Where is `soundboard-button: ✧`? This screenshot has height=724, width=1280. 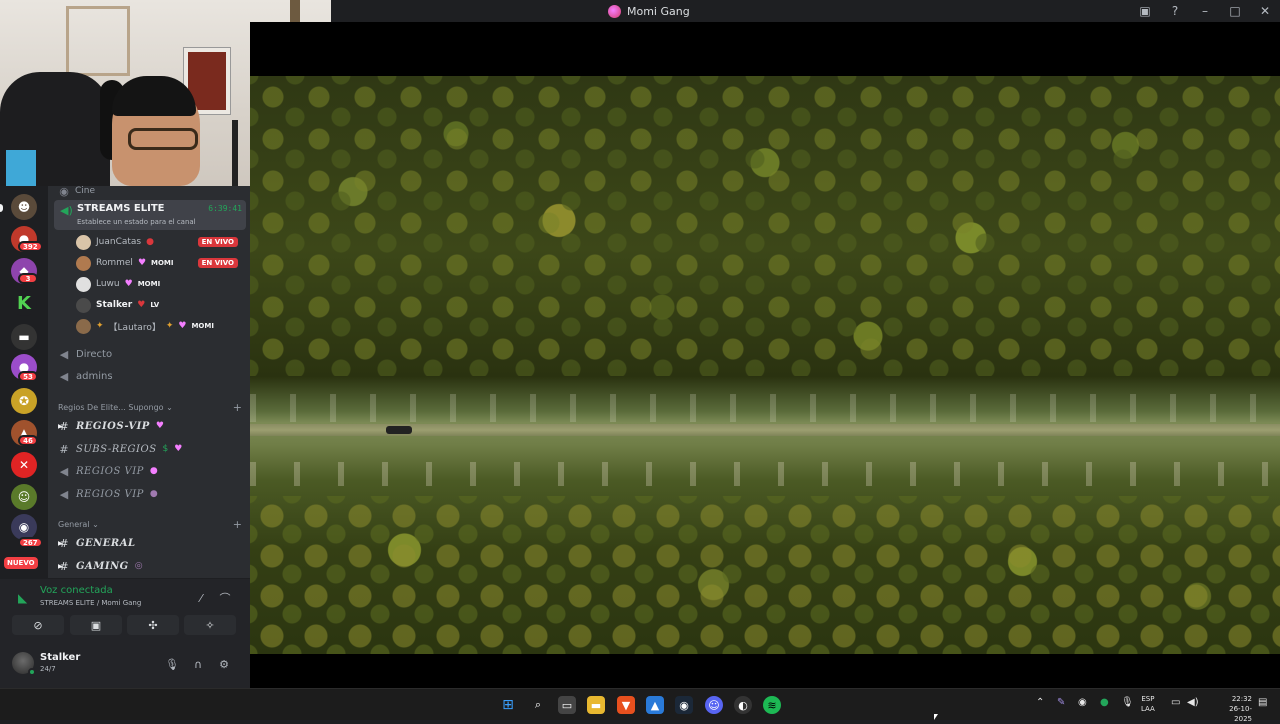 soundboard-button: ✧ is located at coordinates (210, 625).